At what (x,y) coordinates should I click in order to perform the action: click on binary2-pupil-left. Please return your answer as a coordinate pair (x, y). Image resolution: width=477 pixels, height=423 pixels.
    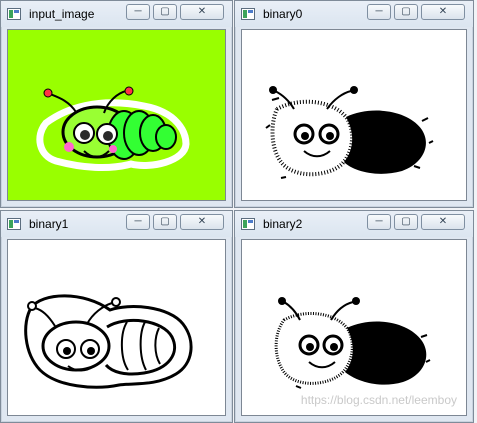
    Looking at the image, I should click on (310, 347).